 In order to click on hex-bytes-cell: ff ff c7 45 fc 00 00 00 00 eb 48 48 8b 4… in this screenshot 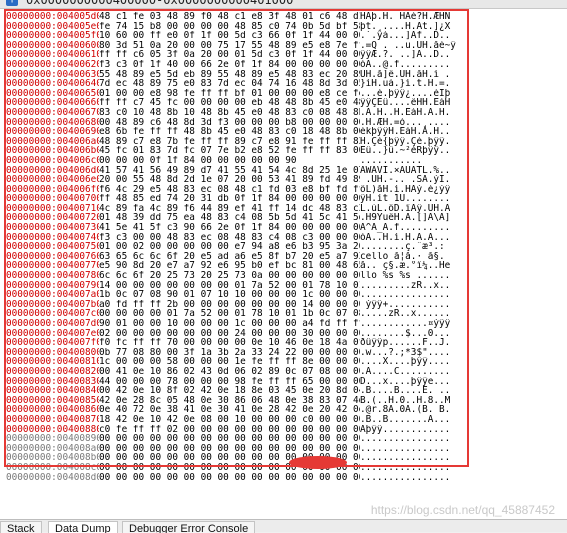, I will do `click(229, 103)`.